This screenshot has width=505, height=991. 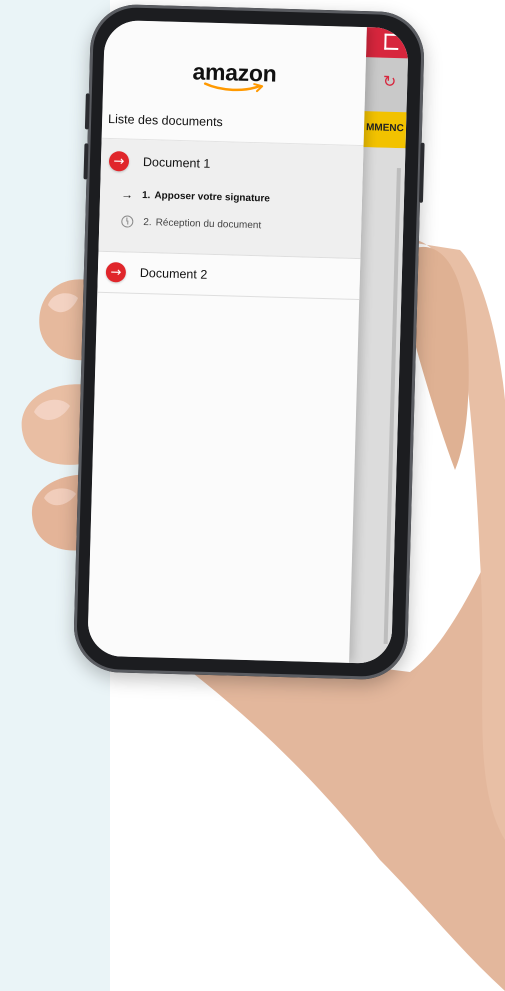 What do you see at coordinates (176, 162) in the screenshot?
I see `document-label: Document 1` at bounding box center [176, 162].